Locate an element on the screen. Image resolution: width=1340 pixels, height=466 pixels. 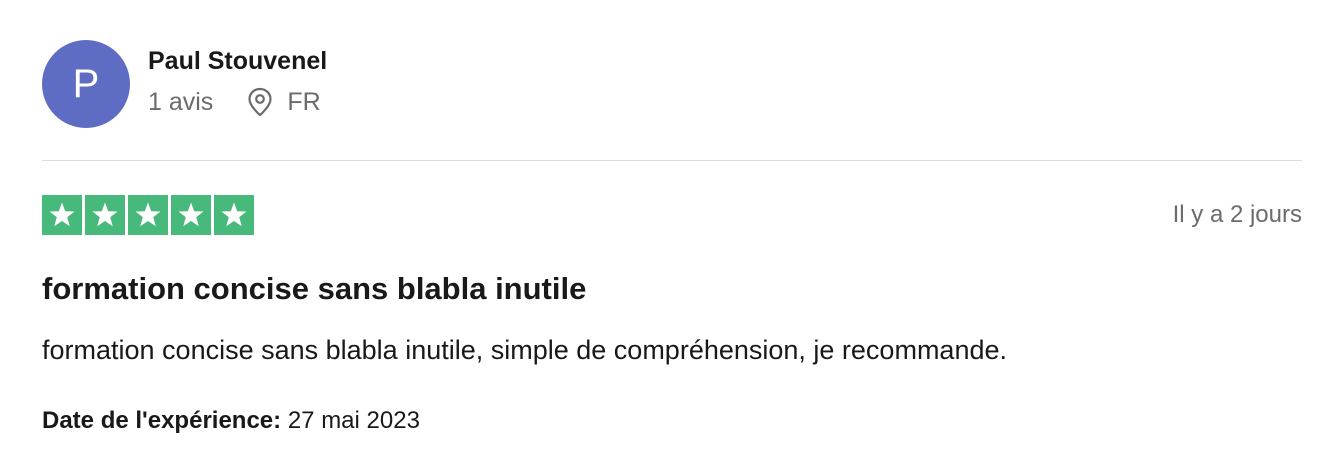
reviewer-location: FR is located at coordinates (284, 102).